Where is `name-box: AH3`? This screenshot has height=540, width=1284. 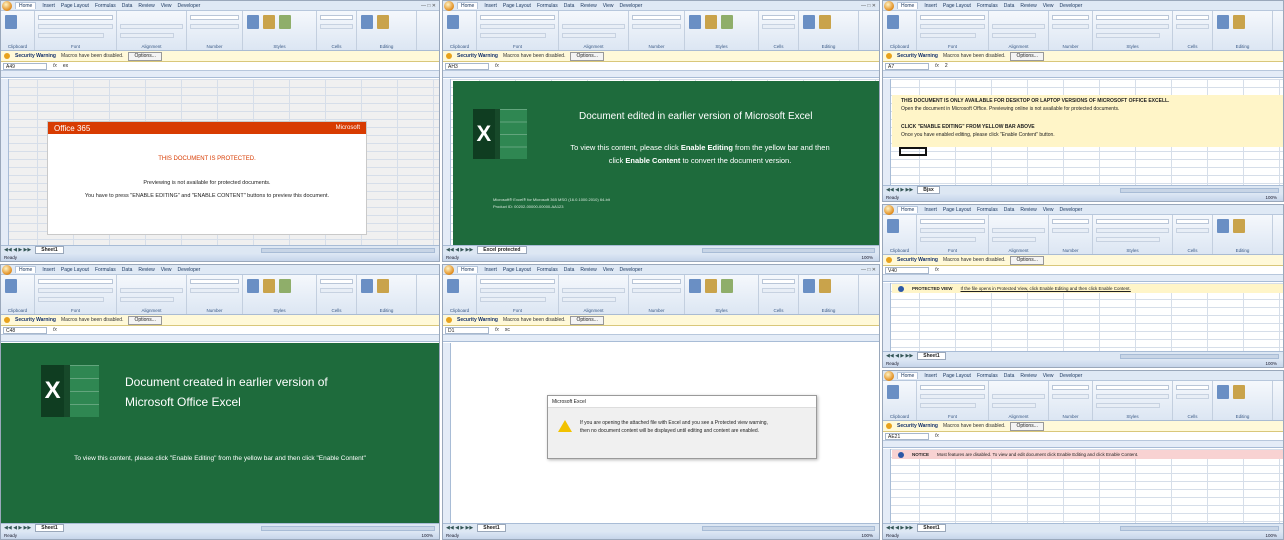
name-box: AH3 is located at coordinates (467, 66).